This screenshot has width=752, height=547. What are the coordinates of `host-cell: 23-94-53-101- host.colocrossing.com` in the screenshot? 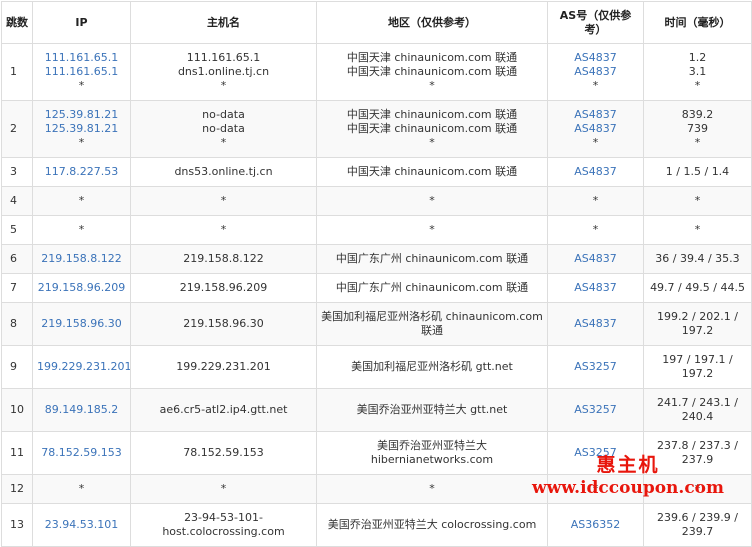 It's located at (223, 525).